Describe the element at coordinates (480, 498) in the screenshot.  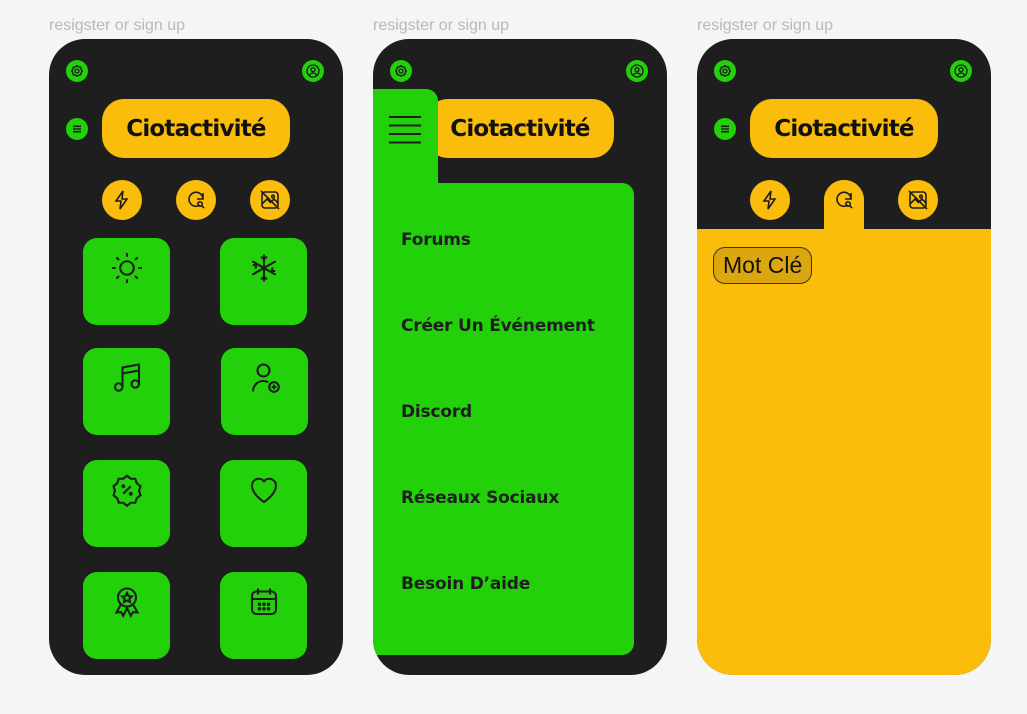
I see `menu-item-social: Réseaux Sociaux` at that location.